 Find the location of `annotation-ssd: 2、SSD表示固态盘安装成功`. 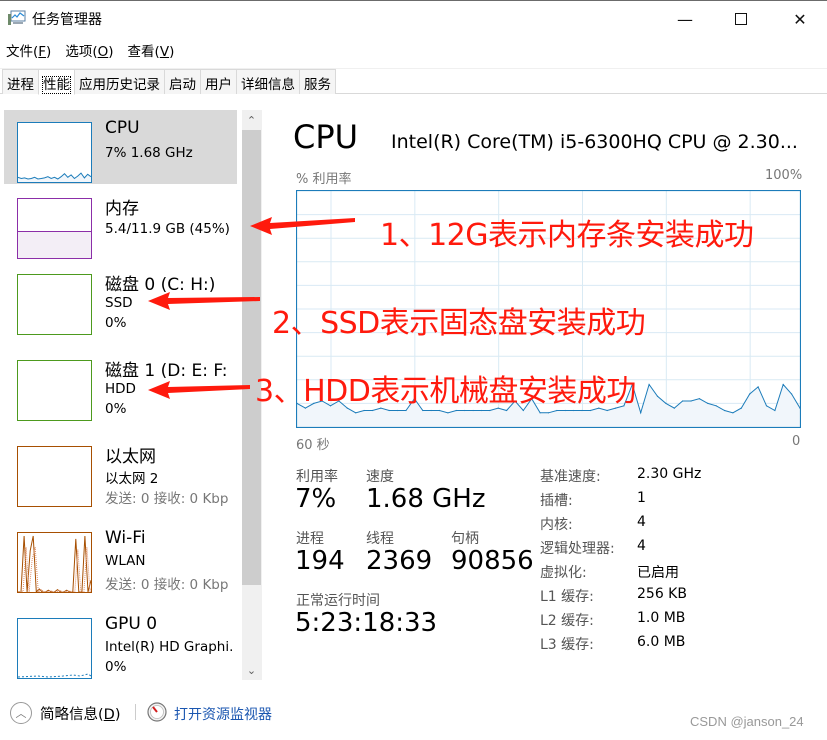

annotation-ssd: 2、SSD表示固态盘安装成功 is located at coordinates (459, 323).